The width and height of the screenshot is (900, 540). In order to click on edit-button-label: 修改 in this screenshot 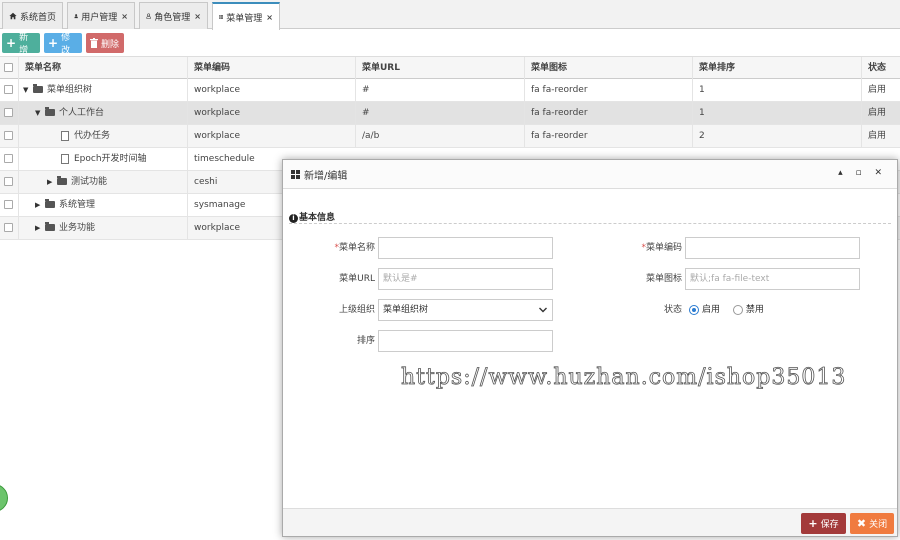, I will do `click(66, 44)`.